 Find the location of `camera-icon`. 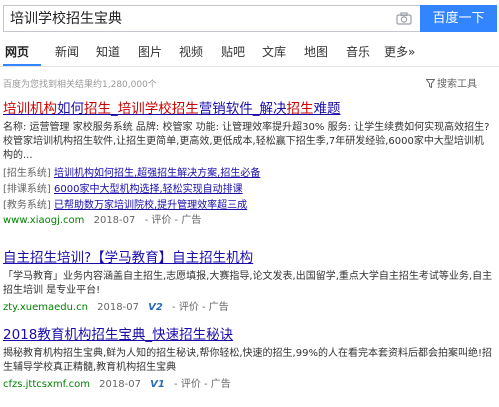

camera-icon is located at coordinates (404, 18).